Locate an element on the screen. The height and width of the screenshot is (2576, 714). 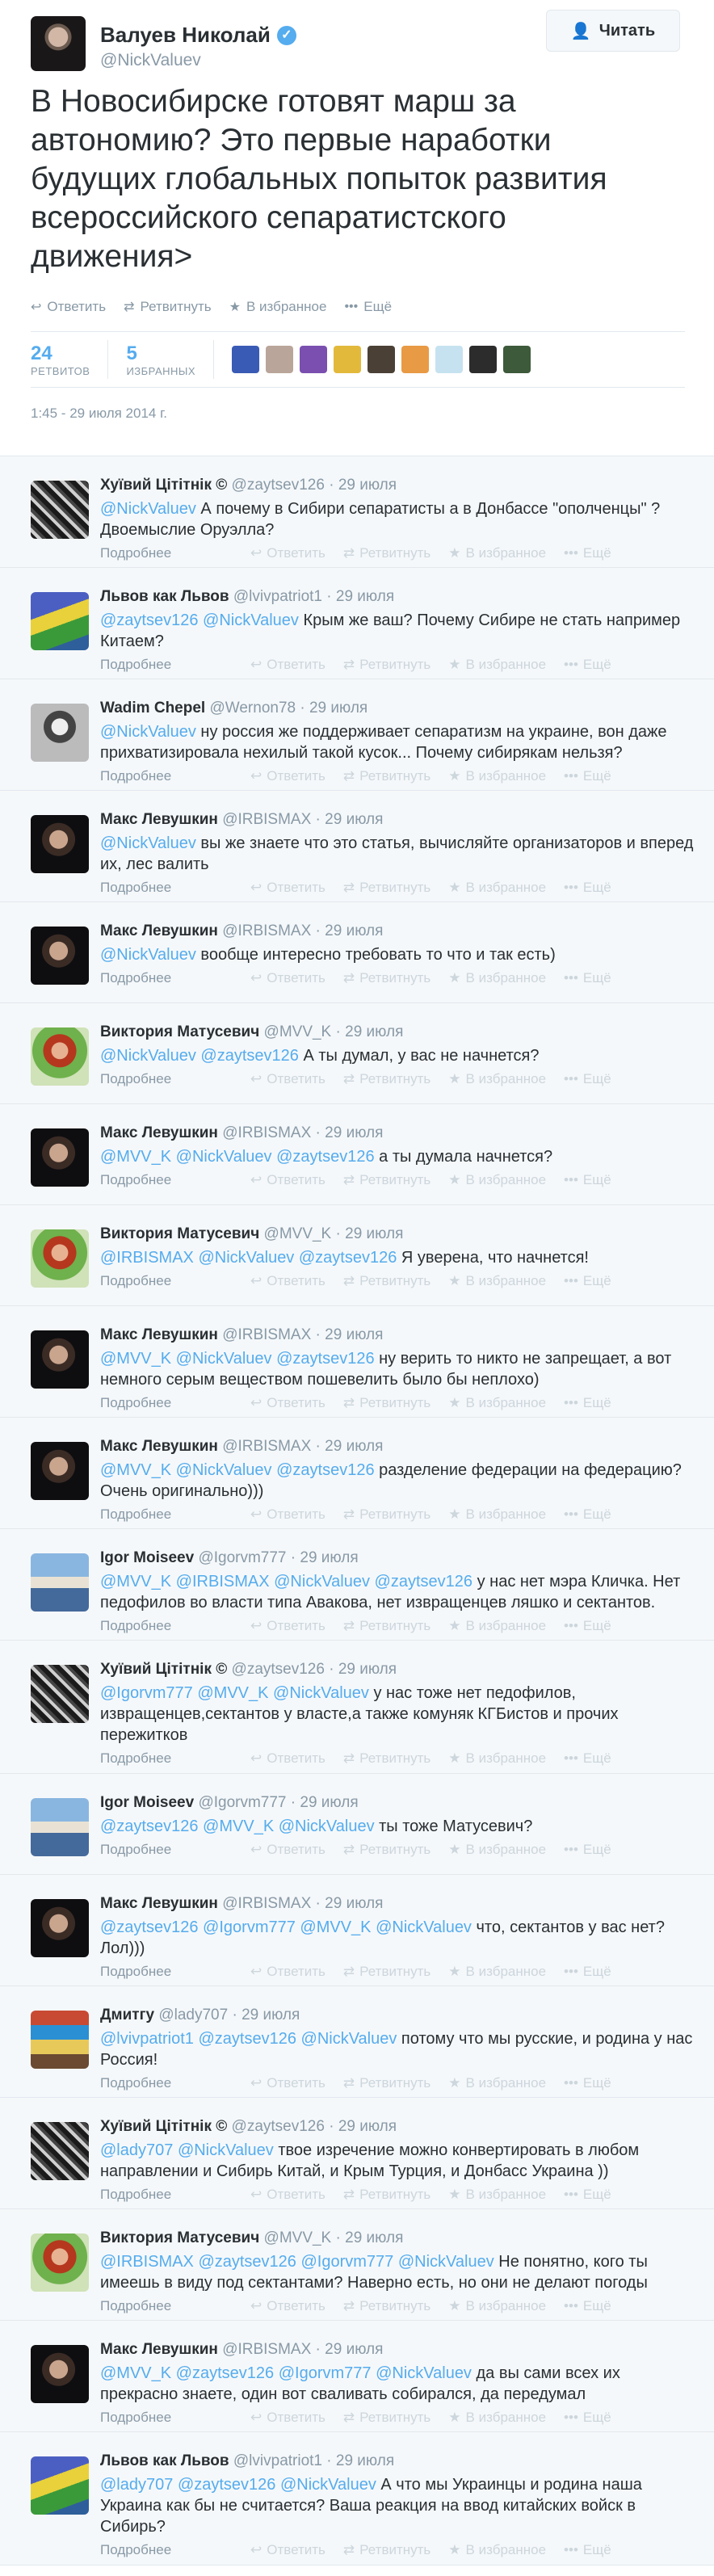
reply-author-name: Хуївий Цітітнік © is located at coordinates (164, 1669).